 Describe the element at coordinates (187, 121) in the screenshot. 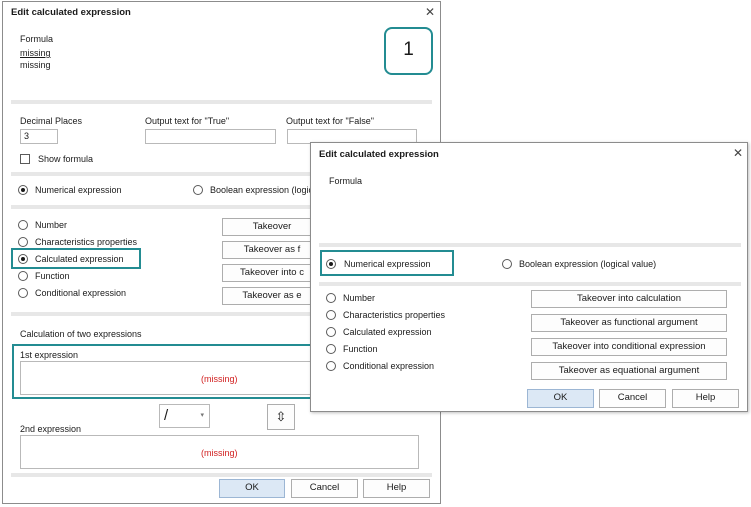

I see `output-true-label: Output text for "True"` at that location.